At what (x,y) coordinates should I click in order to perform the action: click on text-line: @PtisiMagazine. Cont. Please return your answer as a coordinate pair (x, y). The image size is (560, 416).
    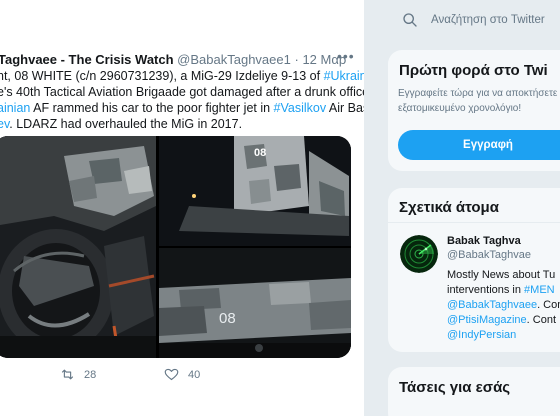
    Looking at the image, I should click on (503, 320).